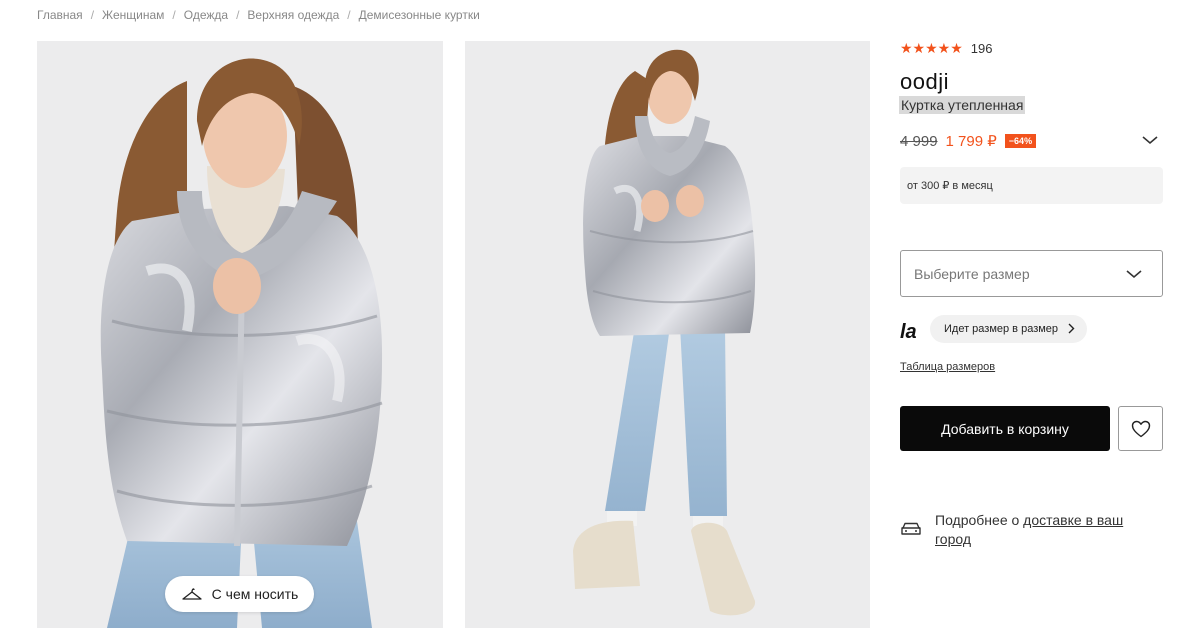  What do you see at coordinates (911, 528) in the screenshot?
I see `truck-icon` at bounding box center [911, 528].